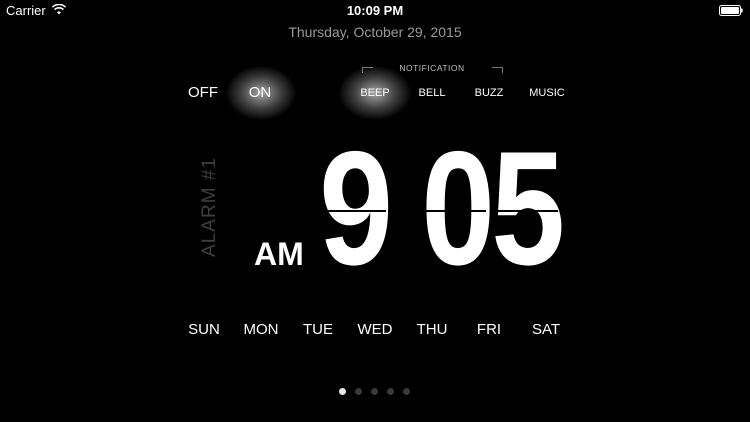 The image size is (750, 422). Describe the element at coordinates (209, 207) in the screenshot. I see `alarm-label: ALARM #1` at that location.